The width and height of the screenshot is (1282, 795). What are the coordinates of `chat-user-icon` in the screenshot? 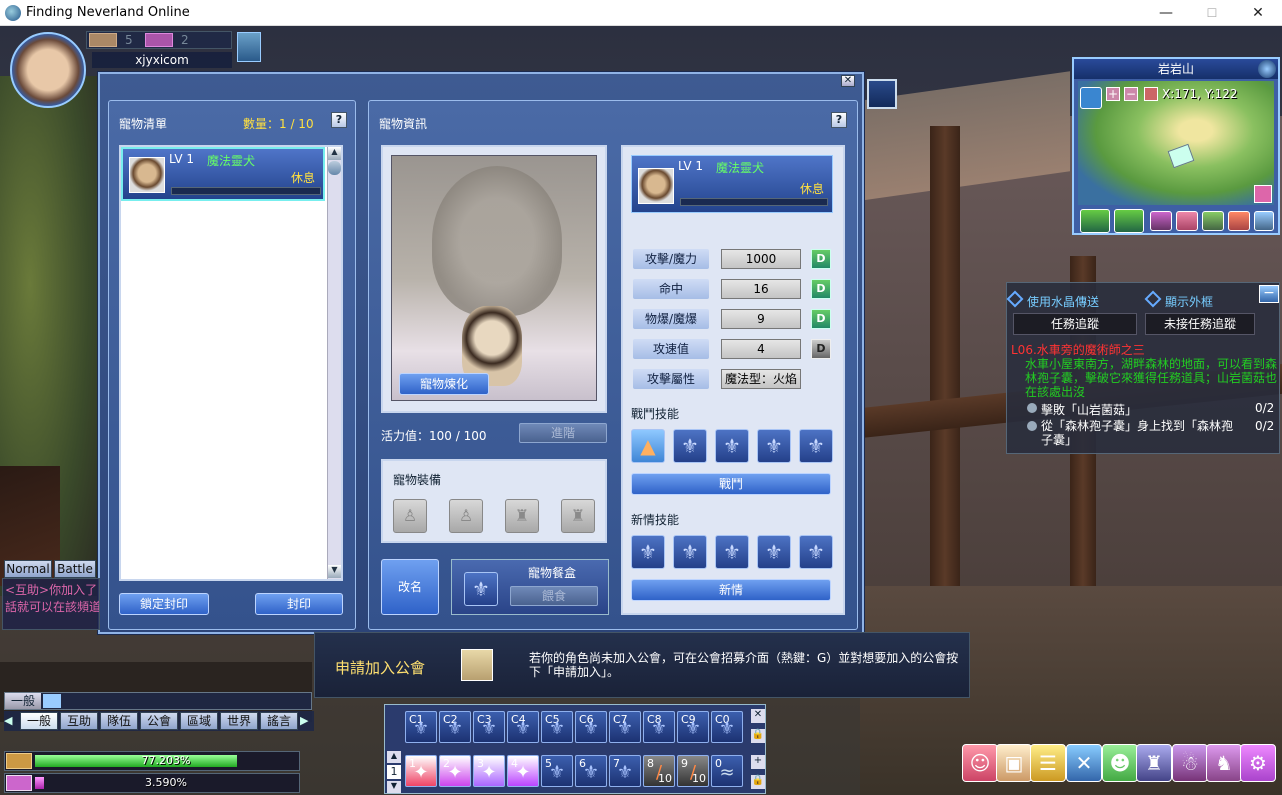 It's located at (52, 701).